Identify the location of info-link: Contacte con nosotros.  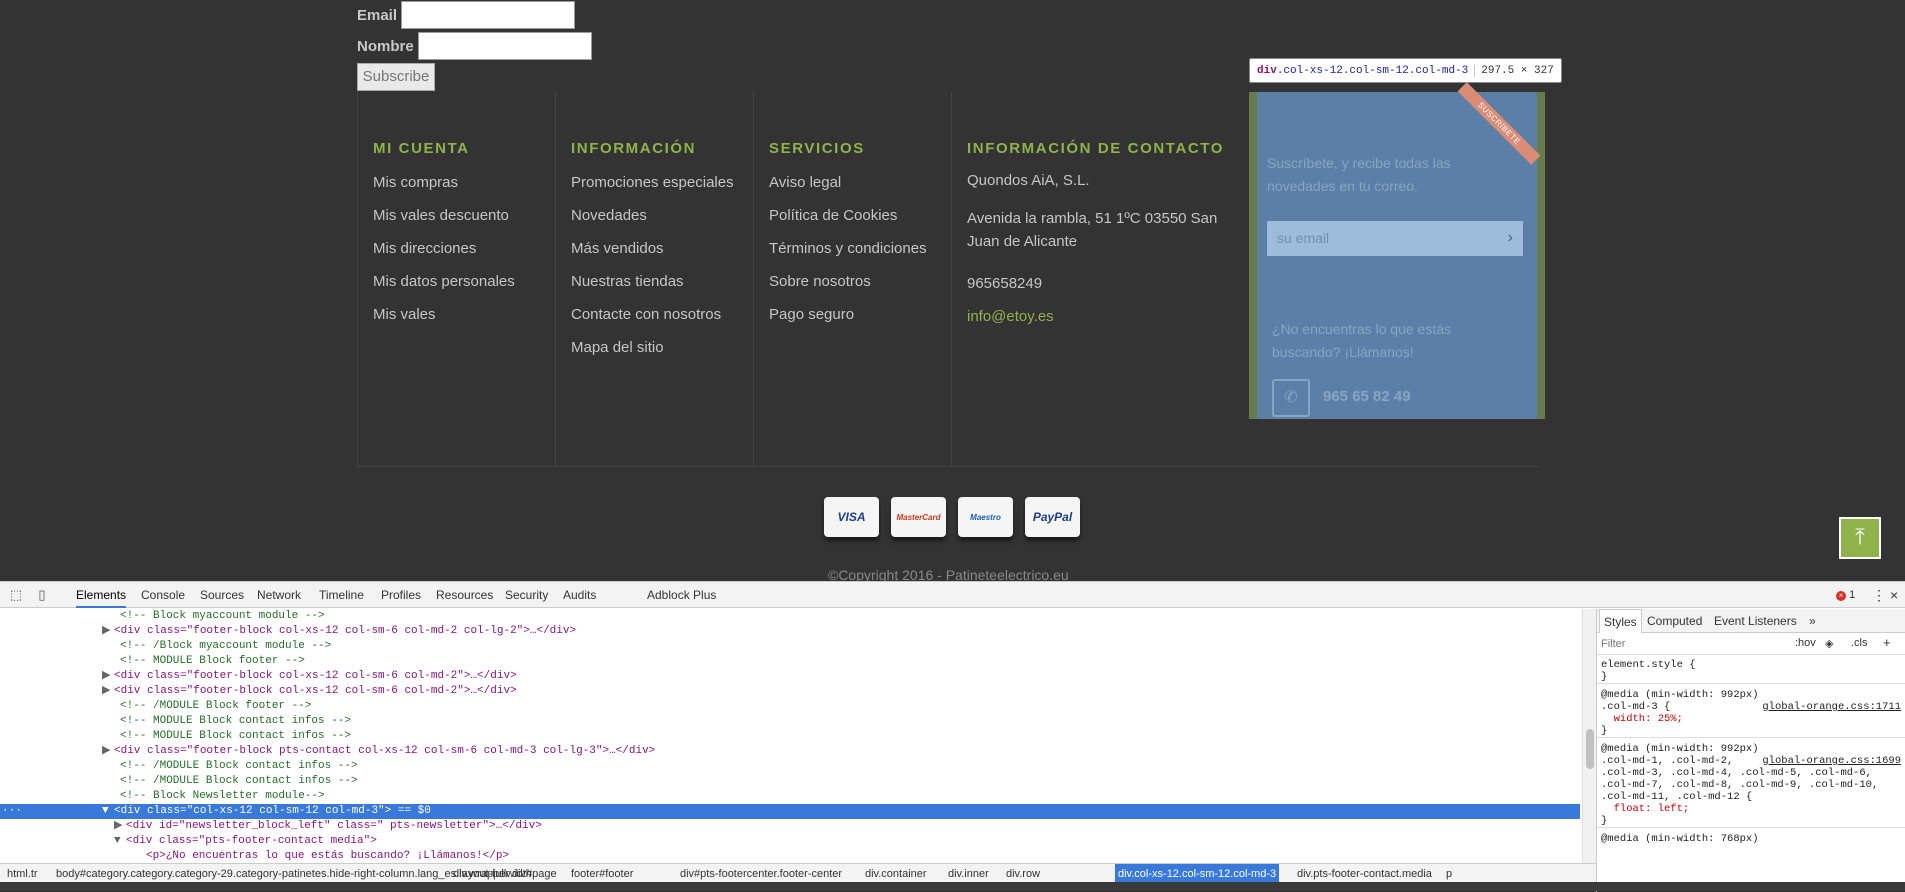
(652, 322).